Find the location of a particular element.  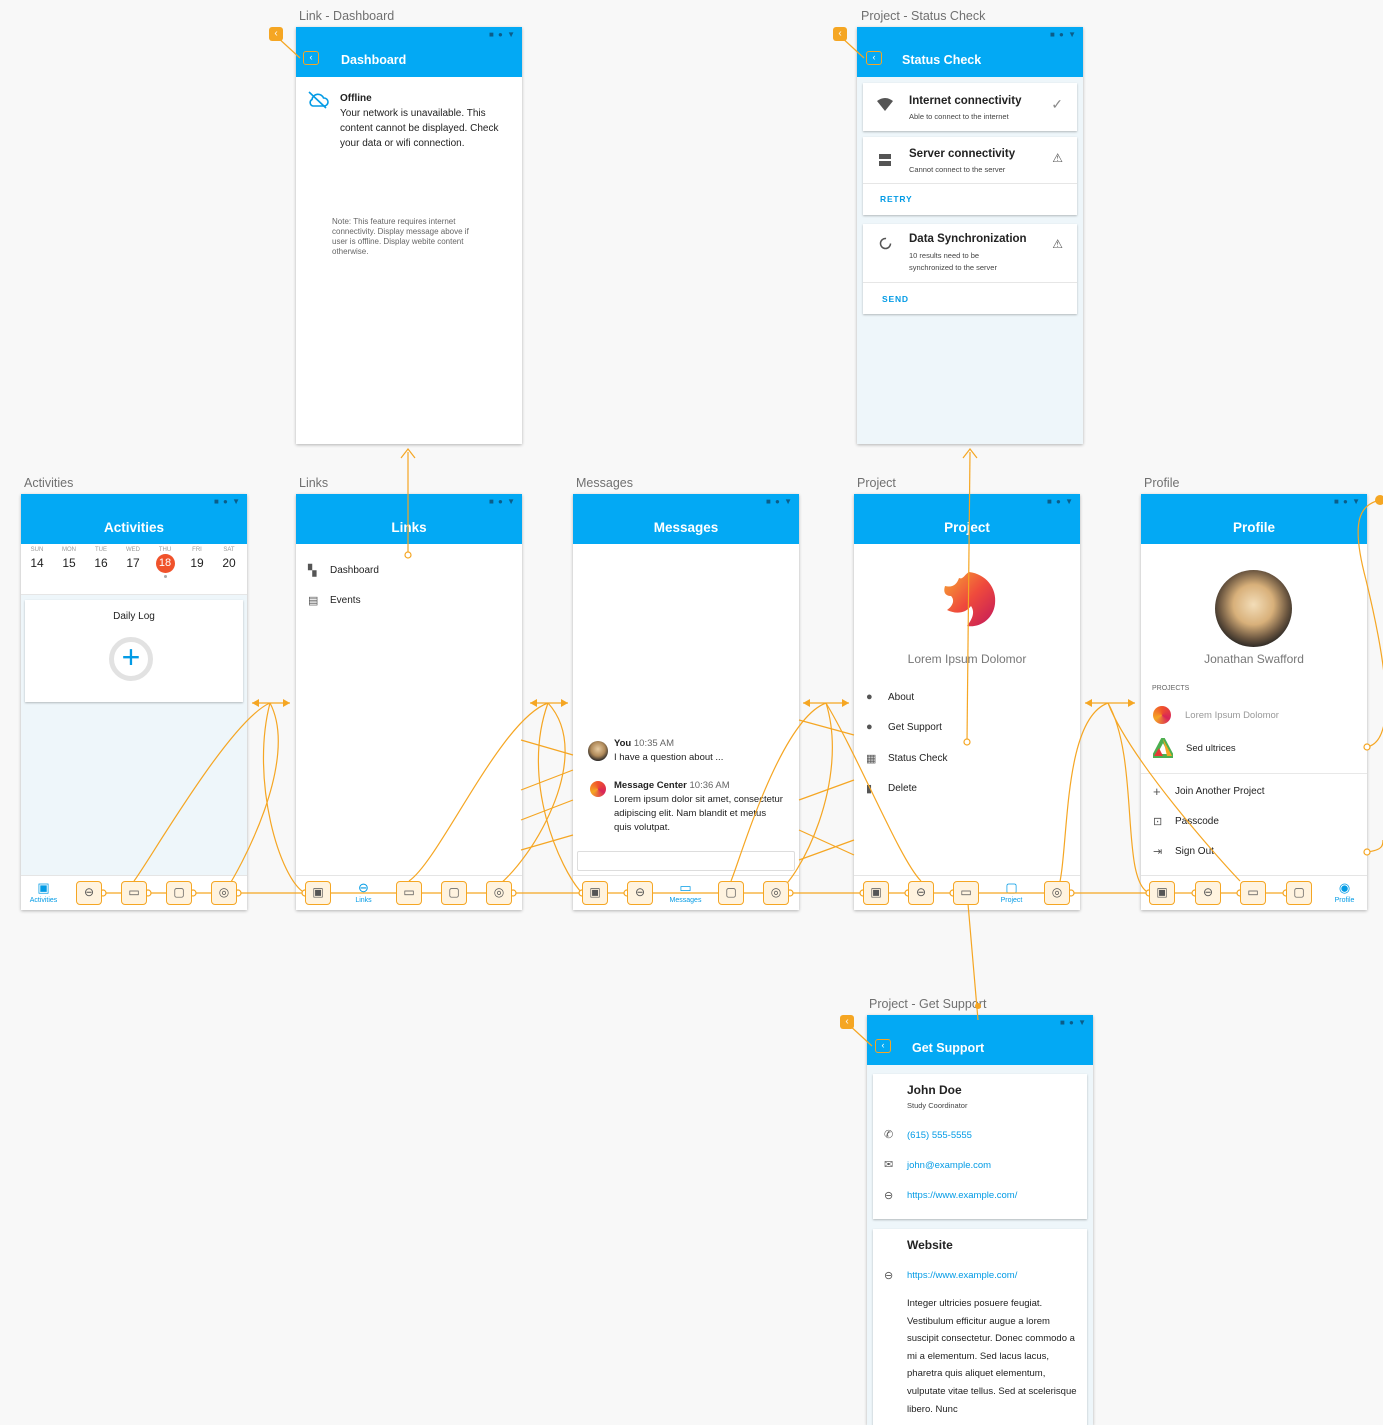

send-button: SEND is located at coordinates (895, 299).